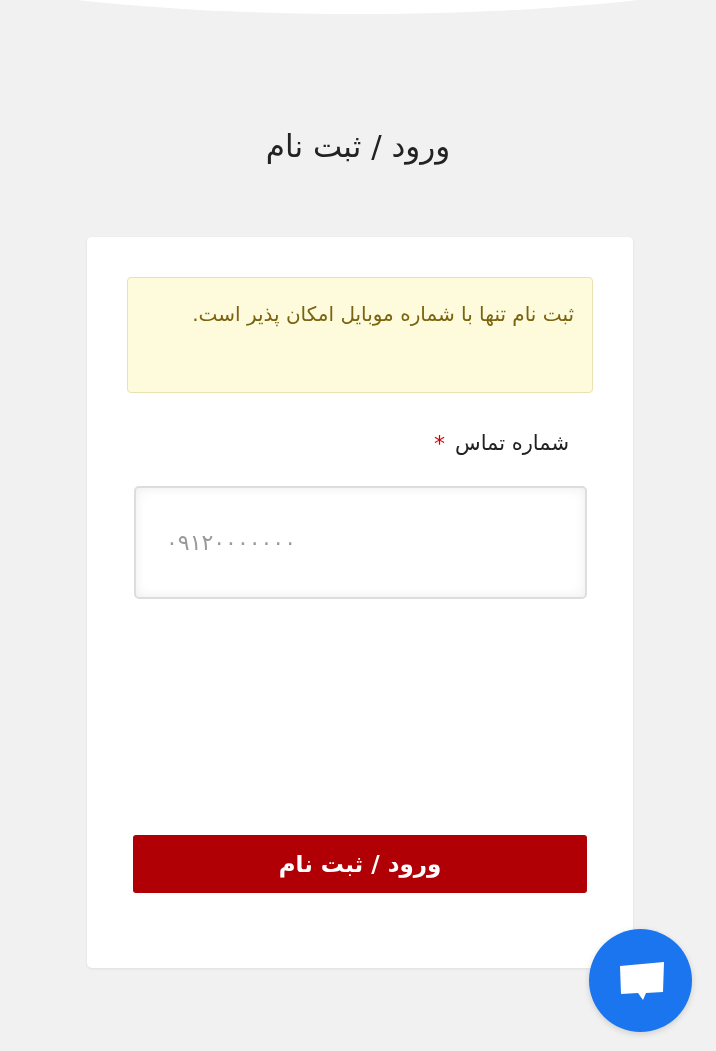 This screenshot has width=716, height=1051. I want to click on phone-input-field: ۰۹۱۲۰۰۰۰۰۰۰, so click(360, 542).